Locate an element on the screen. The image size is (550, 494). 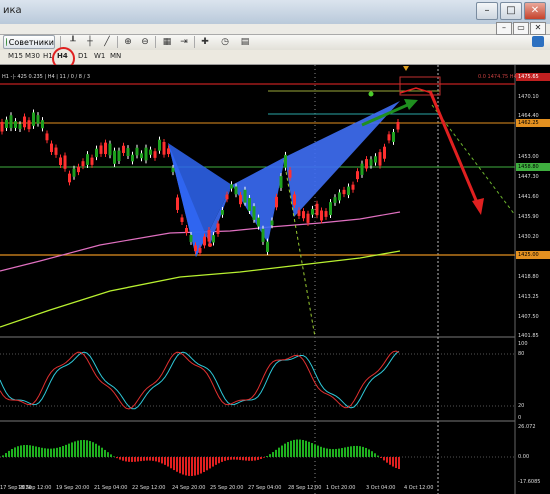
close-button: ✕ is located at coordinates (535, 11).